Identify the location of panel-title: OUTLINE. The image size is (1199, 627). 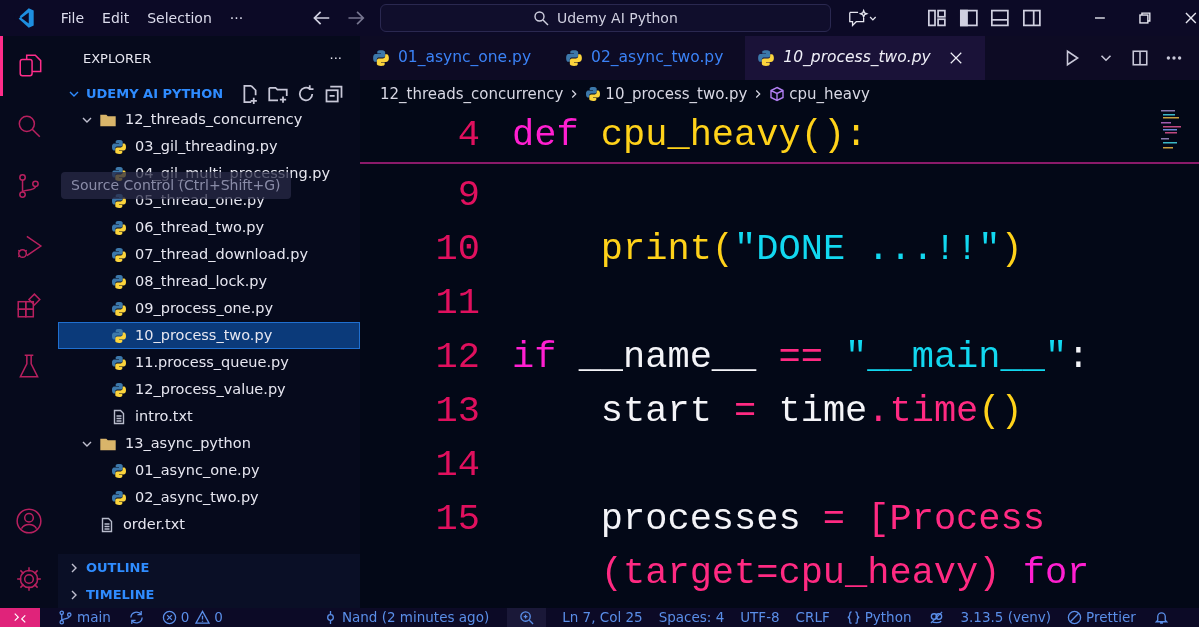
(118, 567).